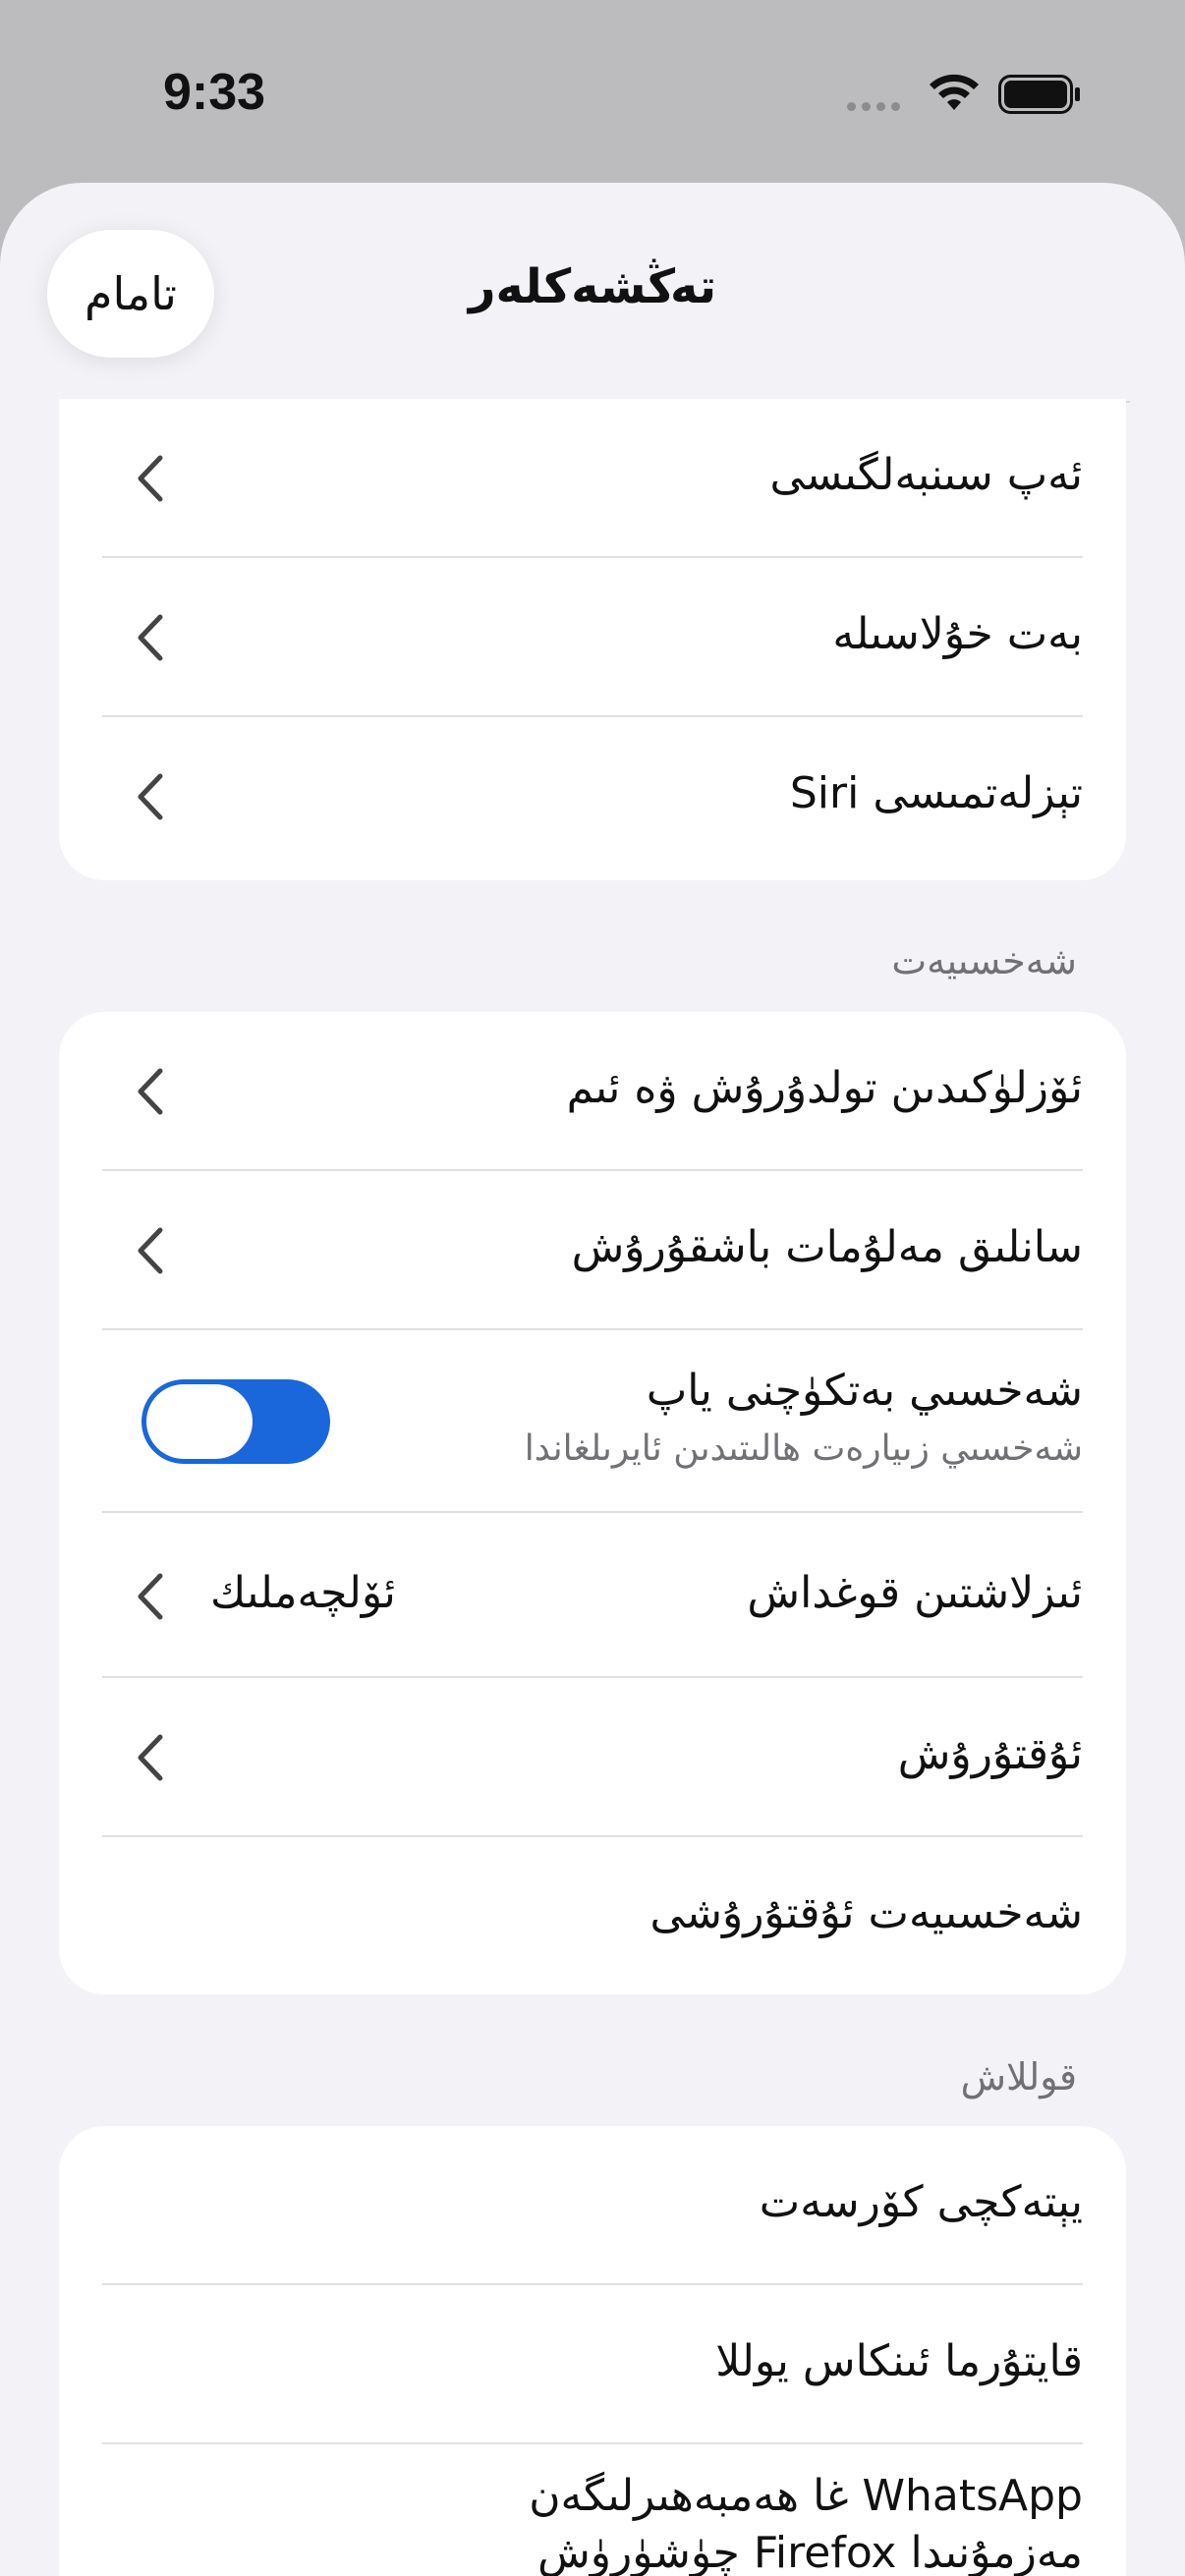 This screenshot has height=2576, width=1185. Describe the element at coordinates (827, 1247) in the screenshot. I see `row-label: سانلىق مەلۇمات باشقۇرۇش` at that location.